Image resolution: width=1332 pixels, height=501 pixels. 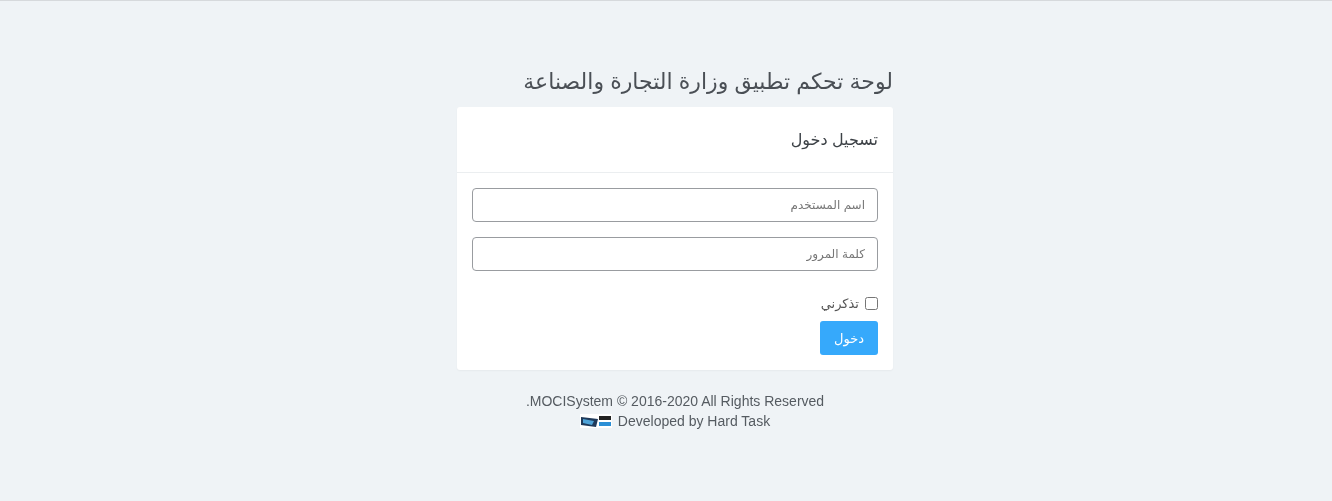 I want to click on logo-icon, so click(x=595, y=421).